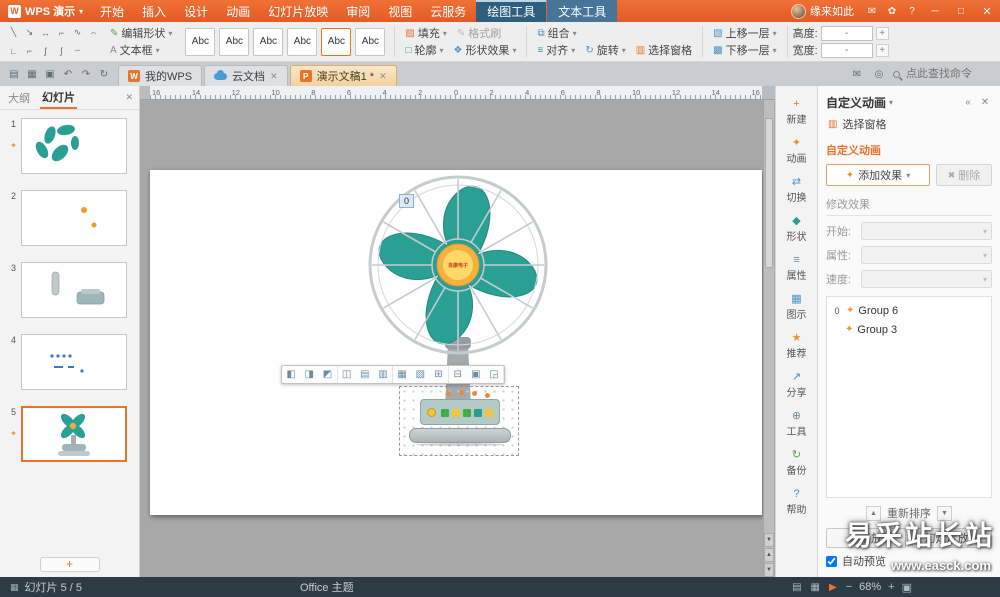  What do you see at coordinates (74, 362) in the screenshot?
I see `slide-4-preview` at bounding box center [74, 362].